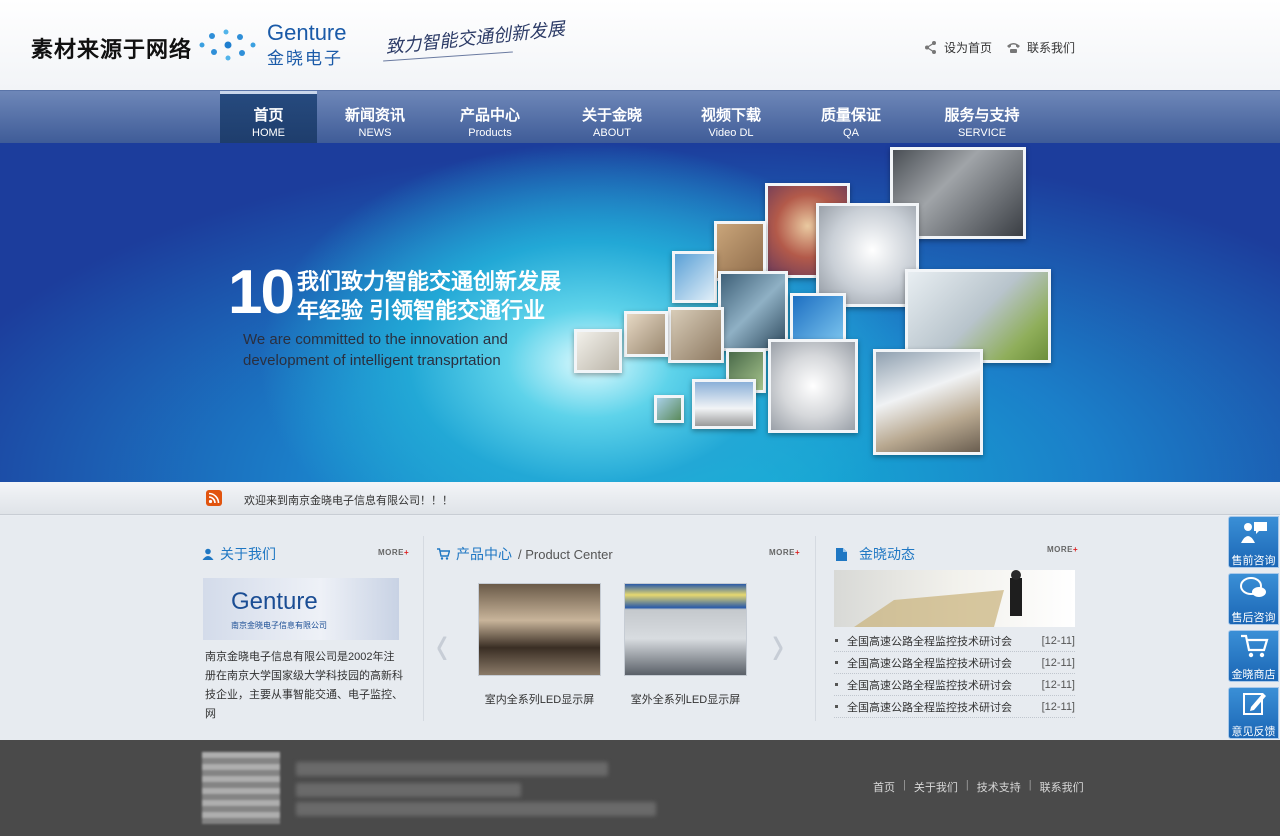  What do you see at coordinates (1013, 48) in the screenshot?
I see `phone-icon` at bounding box center [1013, 48].